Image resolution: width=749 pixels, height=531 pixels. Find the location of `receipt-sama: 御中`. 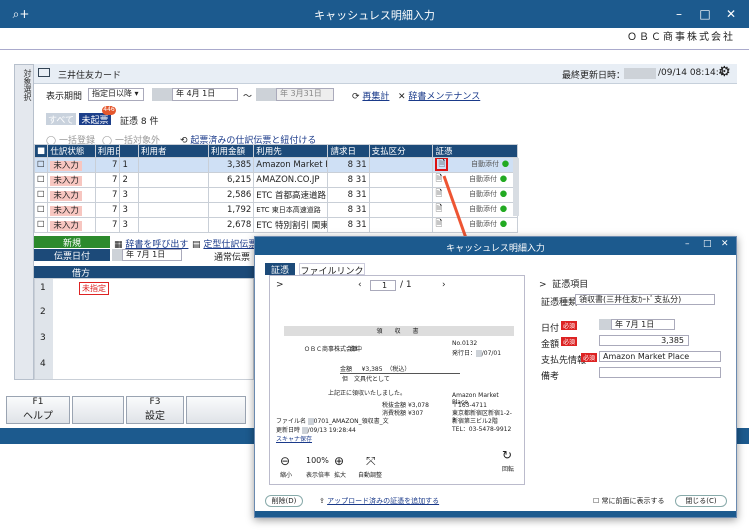

receipt-sama: 御中 is located at coordinates (356, 349).